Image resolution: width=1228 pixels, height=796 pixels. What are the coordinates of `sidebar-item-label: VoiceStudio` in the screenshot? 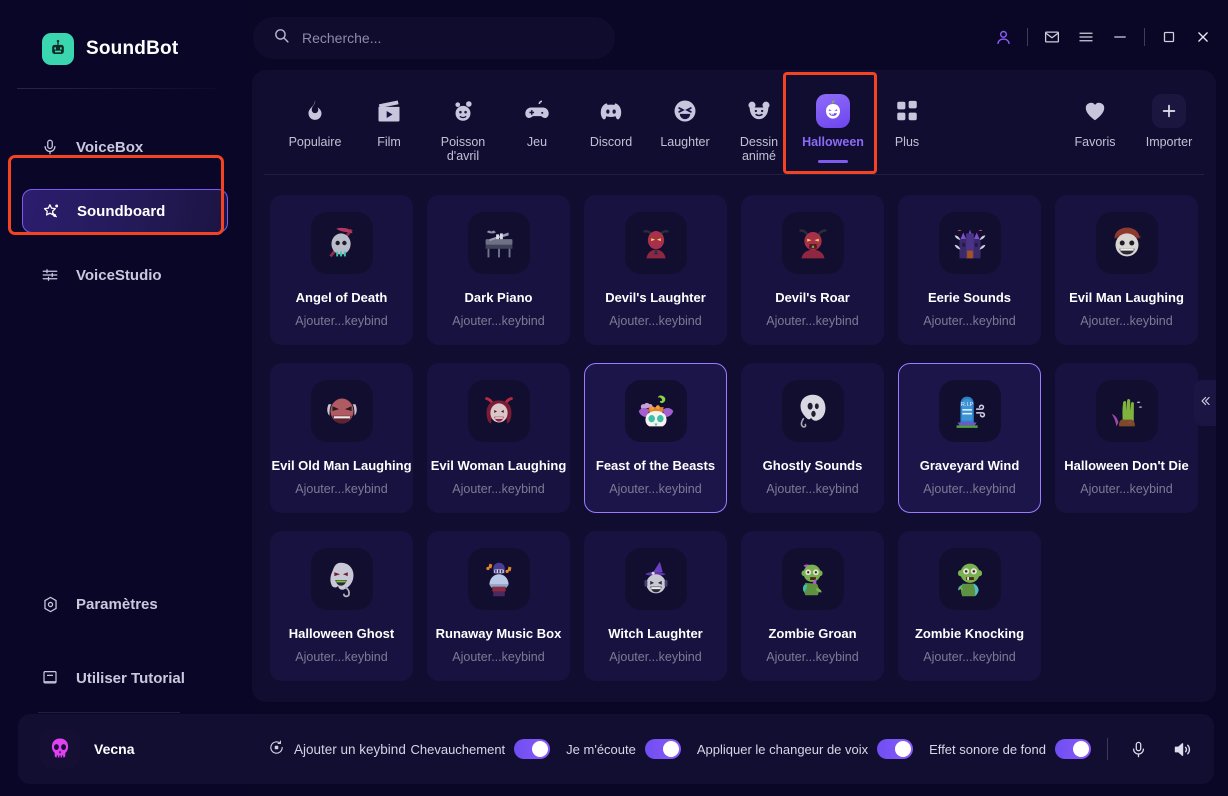 It's located at (119, 275).